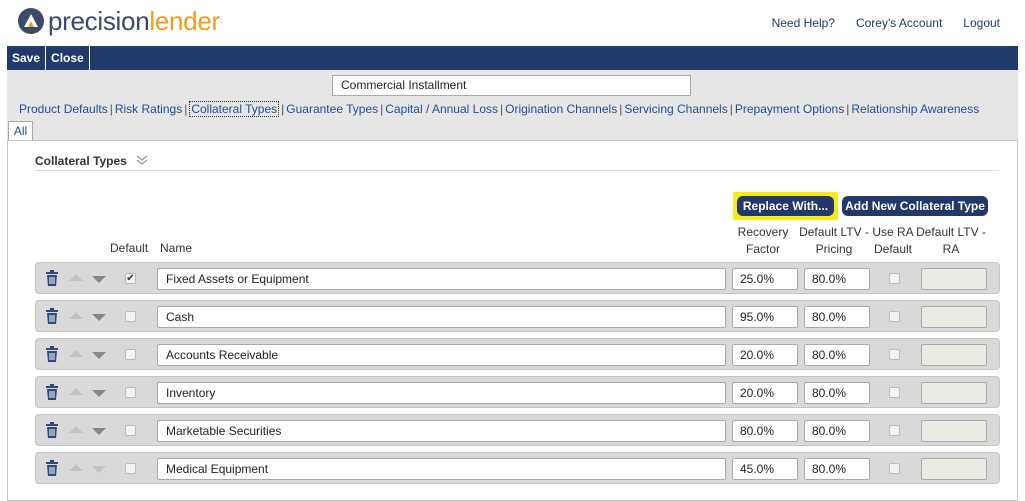 This screenshot has height=501, width=1025. I want to click on table-row: Accounts Receivable 20.0% 80.0%, so click(517, 354).